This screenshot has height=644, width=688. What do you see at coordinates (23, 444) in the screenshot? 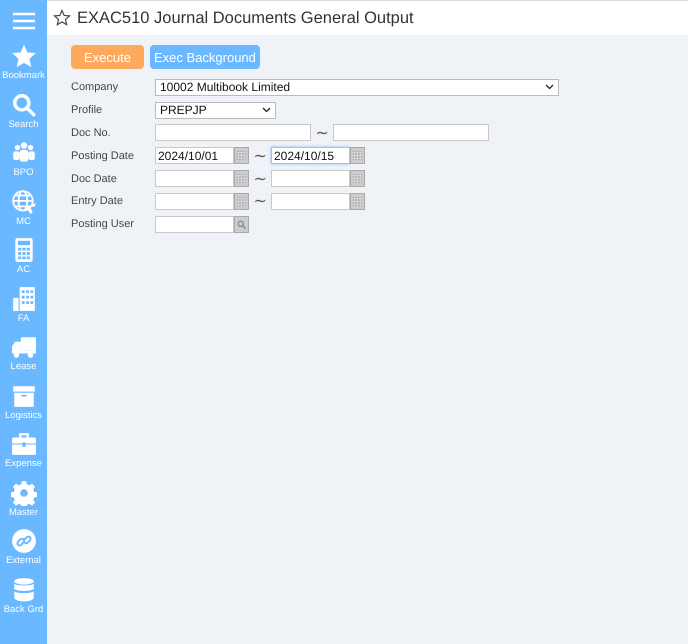
I see `briefcase-icon` at bounding box center [23, 444].